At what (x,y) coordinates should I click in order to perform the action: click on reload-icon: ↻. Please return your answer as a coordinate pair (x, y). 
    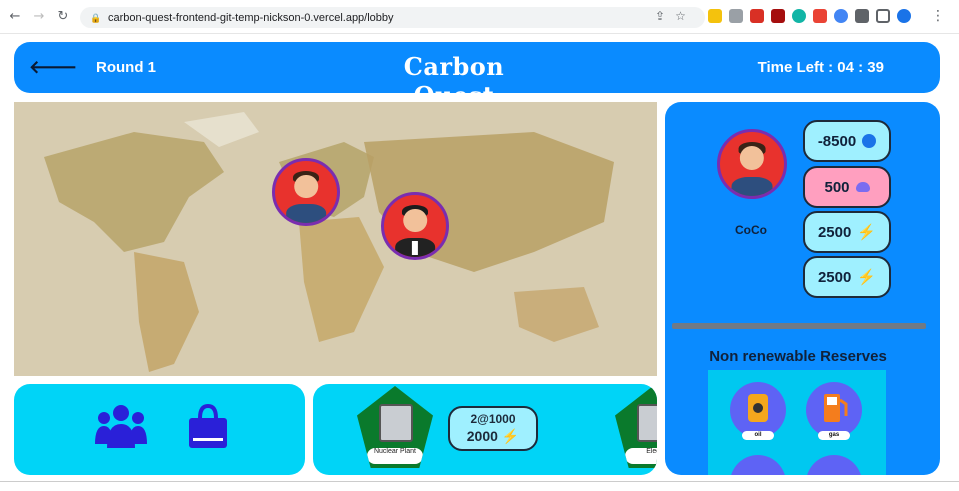
    Looking at the image, I should click on (63, 17).